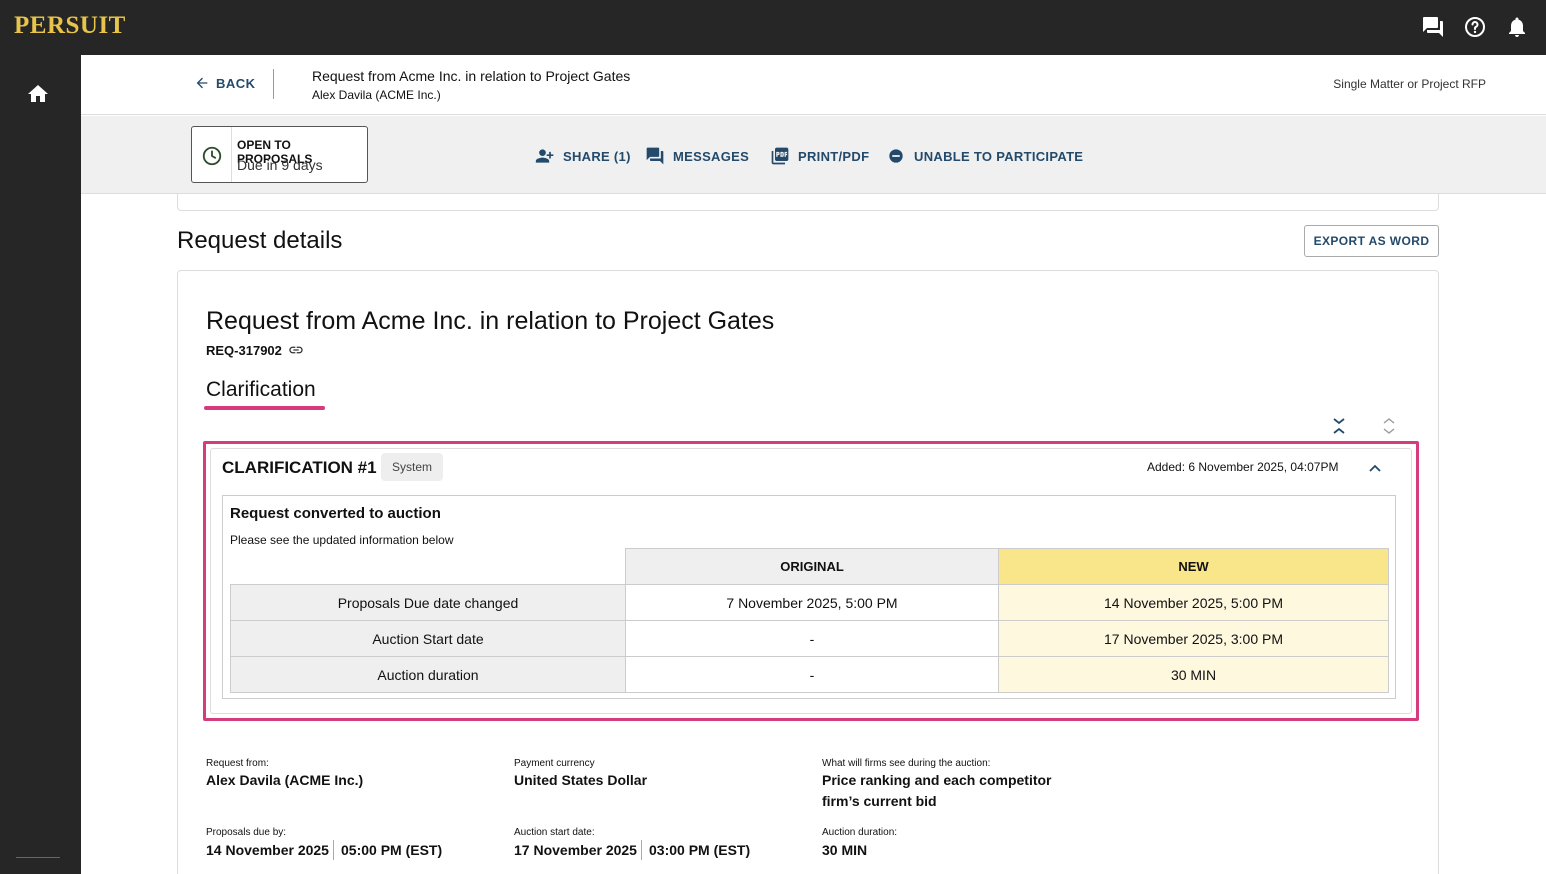 The image size is (1546, 874). Describe the element at coordinates (428, 638) in the screenshot. I see `row-label: Auction Start date` at that location.